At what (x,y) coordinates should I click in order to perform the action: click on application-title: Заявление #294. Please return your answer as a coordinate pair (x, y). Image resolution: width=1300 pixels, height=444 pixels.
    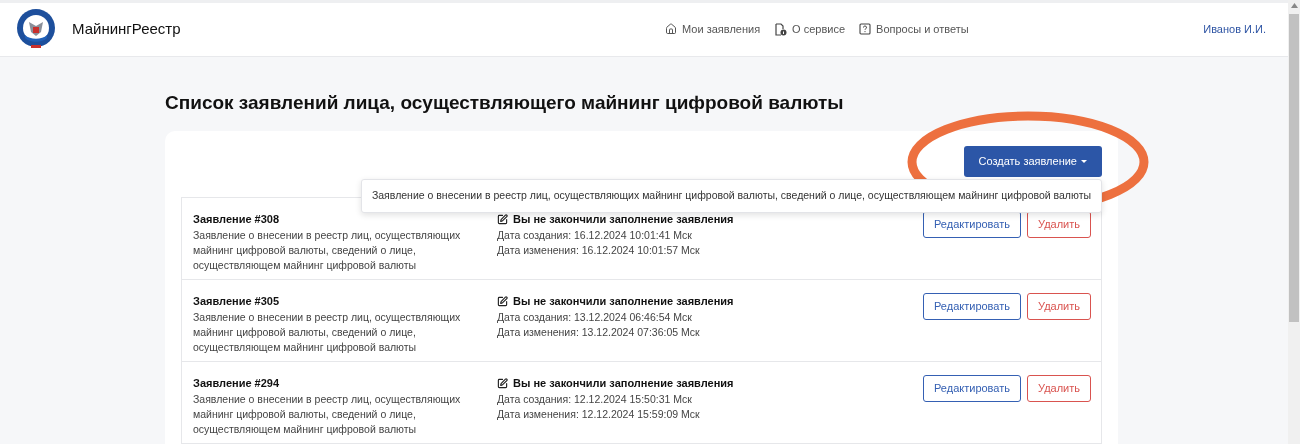
    Looking at the image, I should click on (237, 383).